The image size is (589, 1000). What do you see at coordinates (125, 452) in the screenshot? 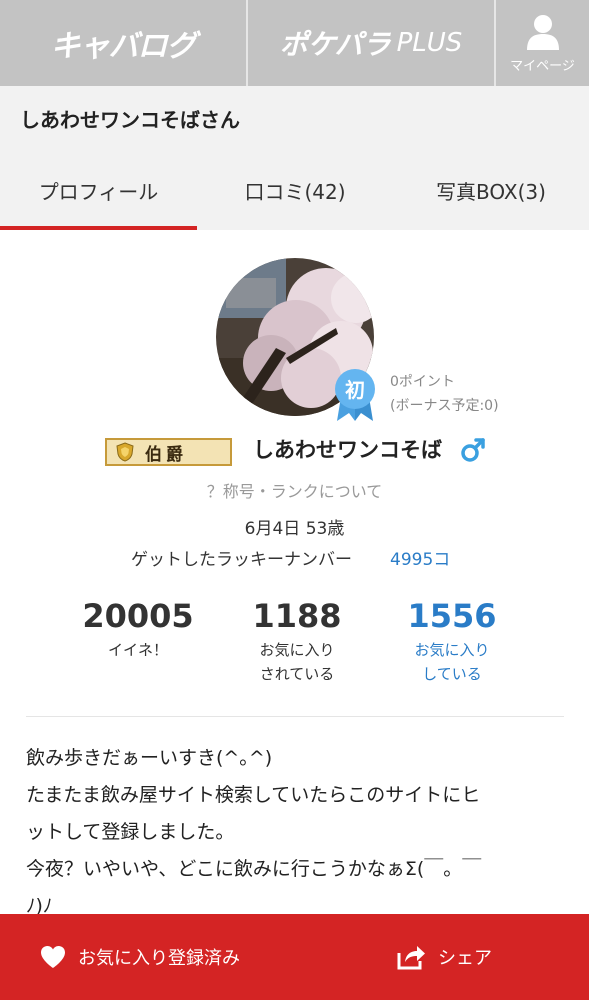
I see `shield-icon` at bounding box center [125, 452].